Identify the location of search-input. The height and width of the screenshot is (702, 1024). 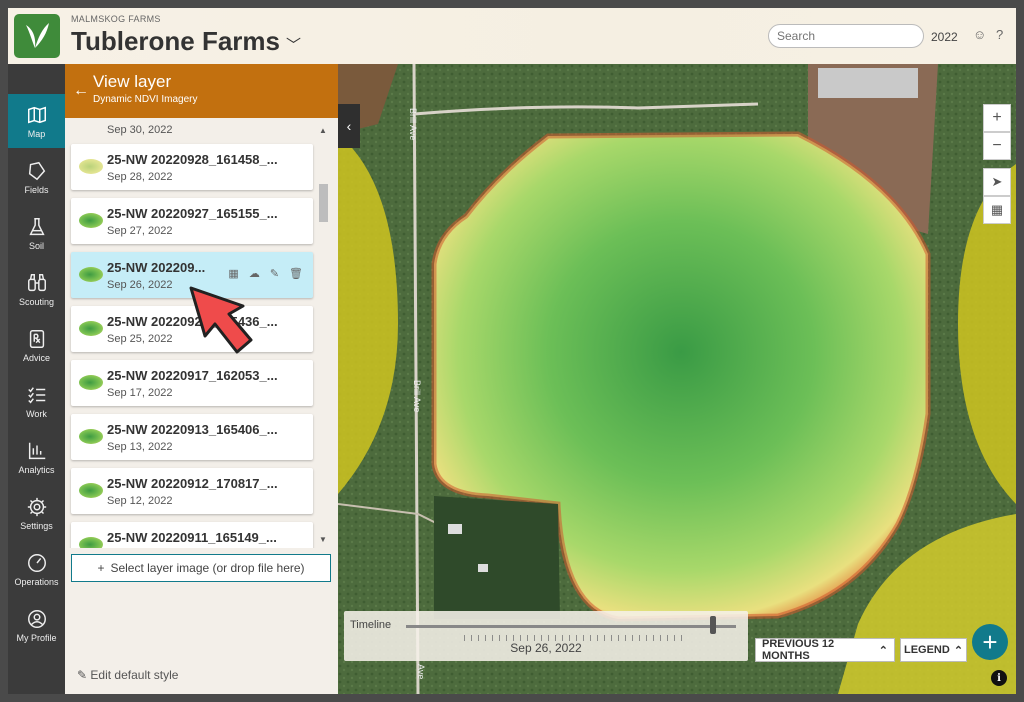
(846, 36).